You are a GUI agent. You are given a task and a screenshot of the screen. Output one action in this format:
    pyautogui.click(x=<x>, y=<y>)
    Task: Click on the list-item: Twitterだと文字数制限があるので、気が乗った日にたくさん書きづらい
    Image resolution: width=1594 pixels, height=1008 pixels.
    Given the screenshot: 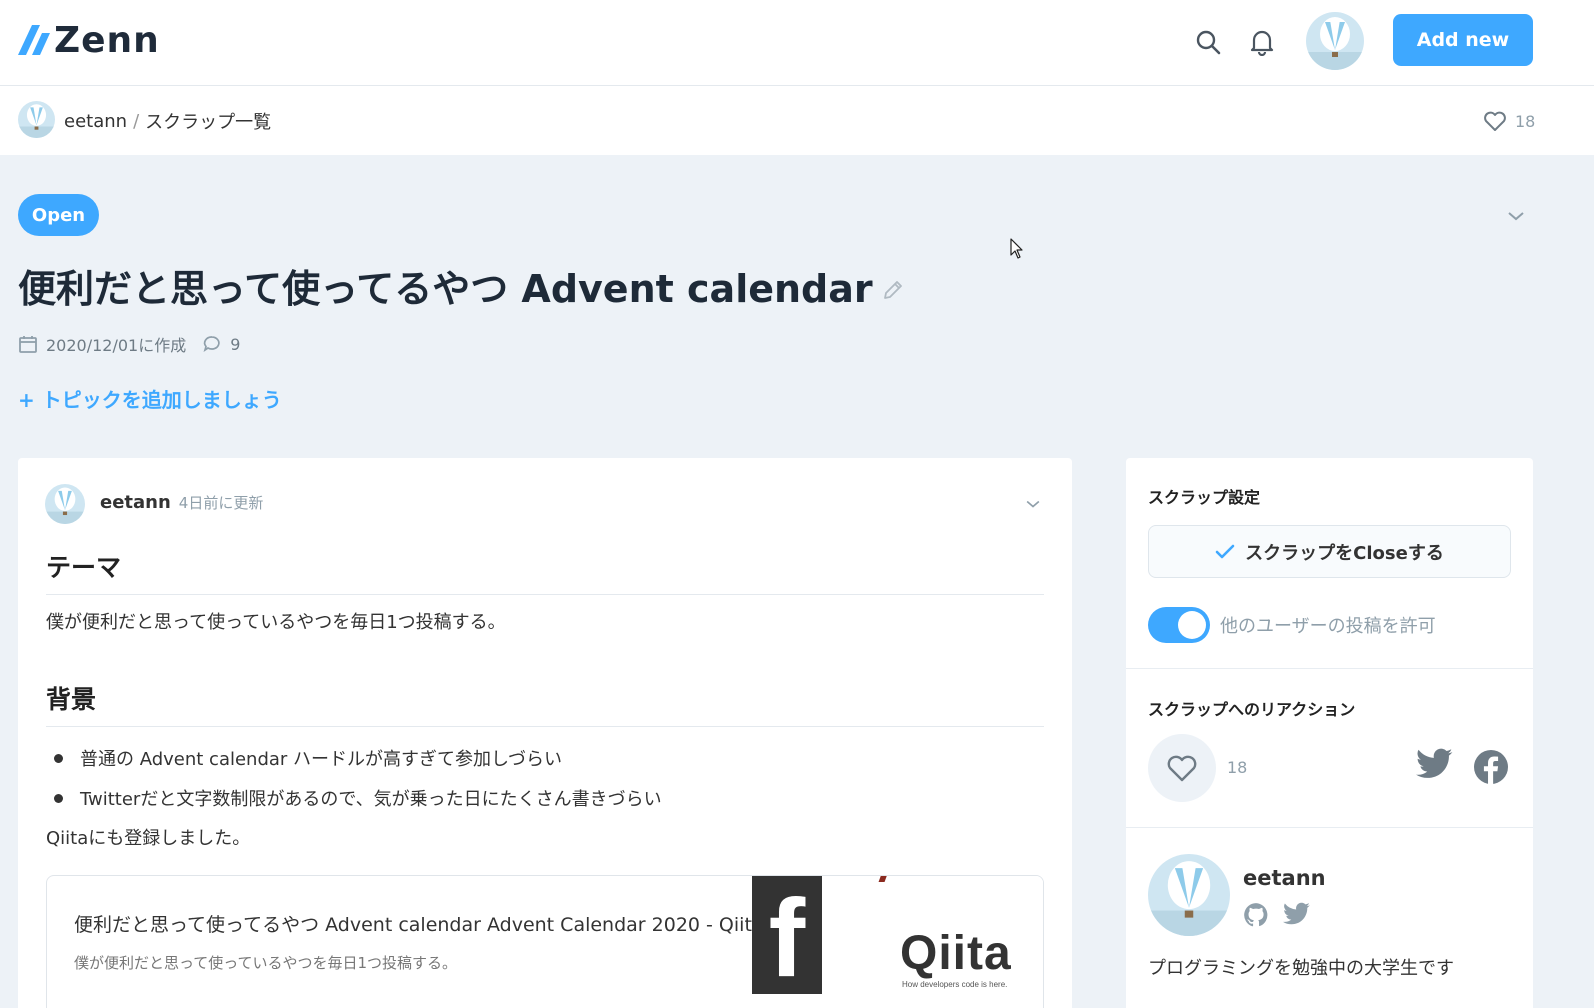 What is the action you would take?
    pyautogui.click(x=354, y=798)
    